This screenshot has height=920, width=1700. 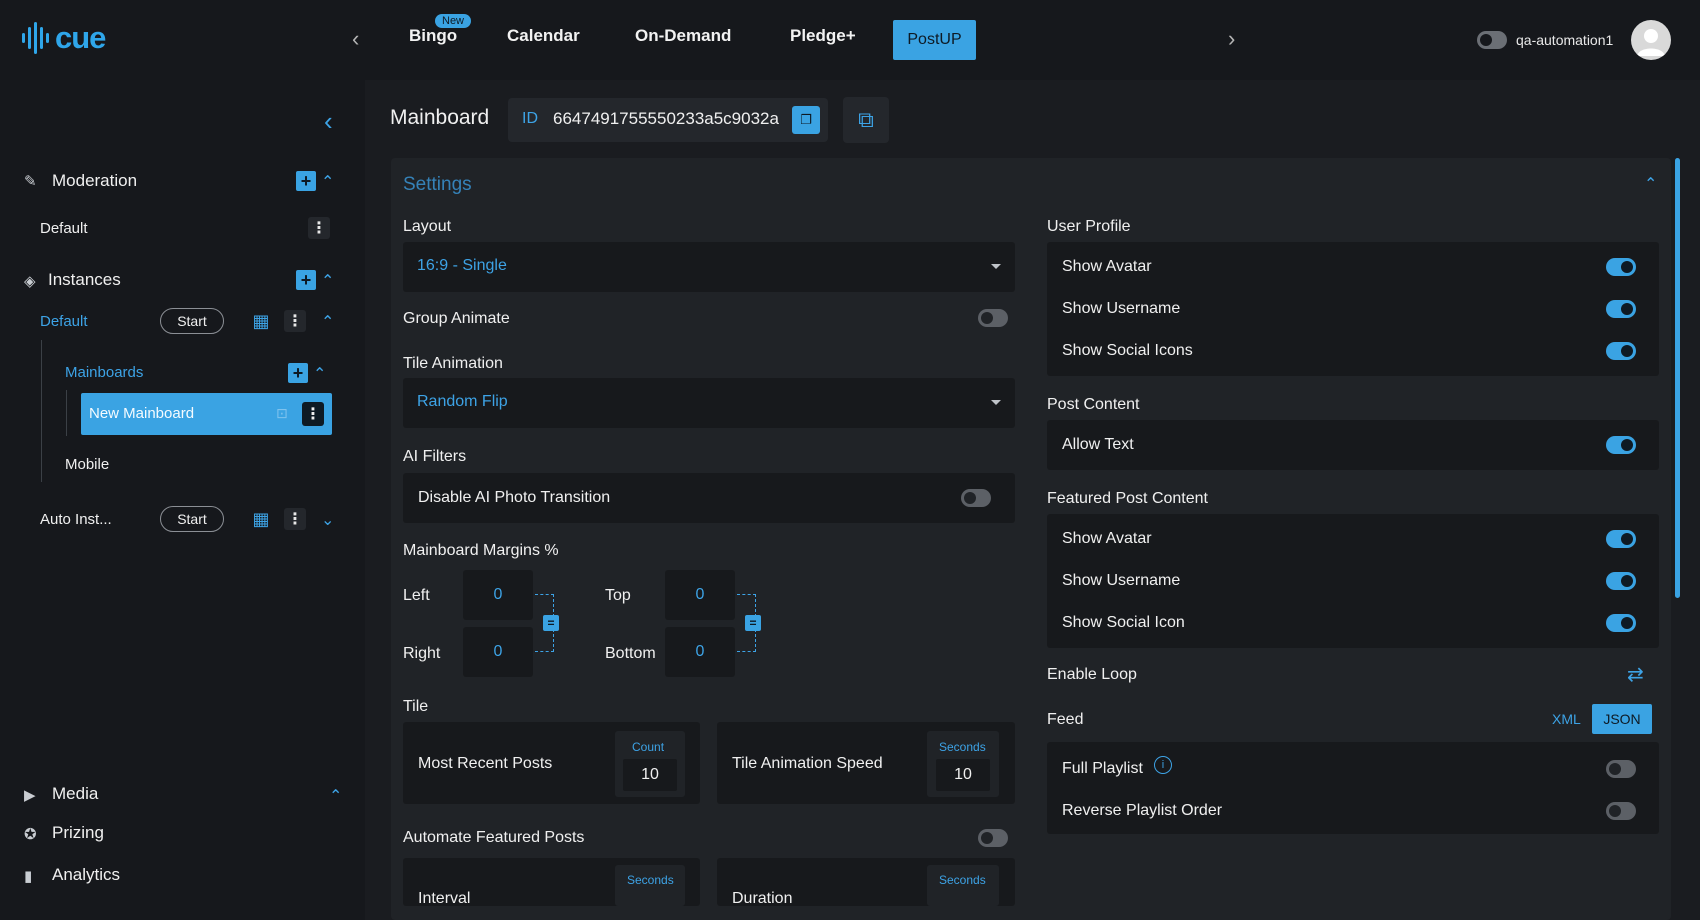 I want to click on show-social-icons-label: Show Social Icons, so click(x=1127, y=350).